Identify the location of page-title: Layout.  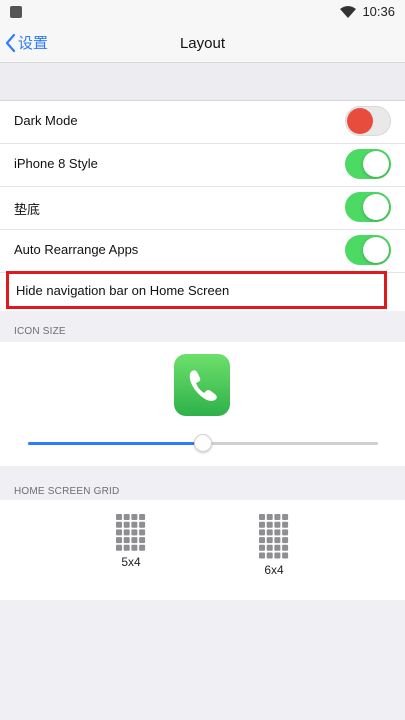
(202, 43).